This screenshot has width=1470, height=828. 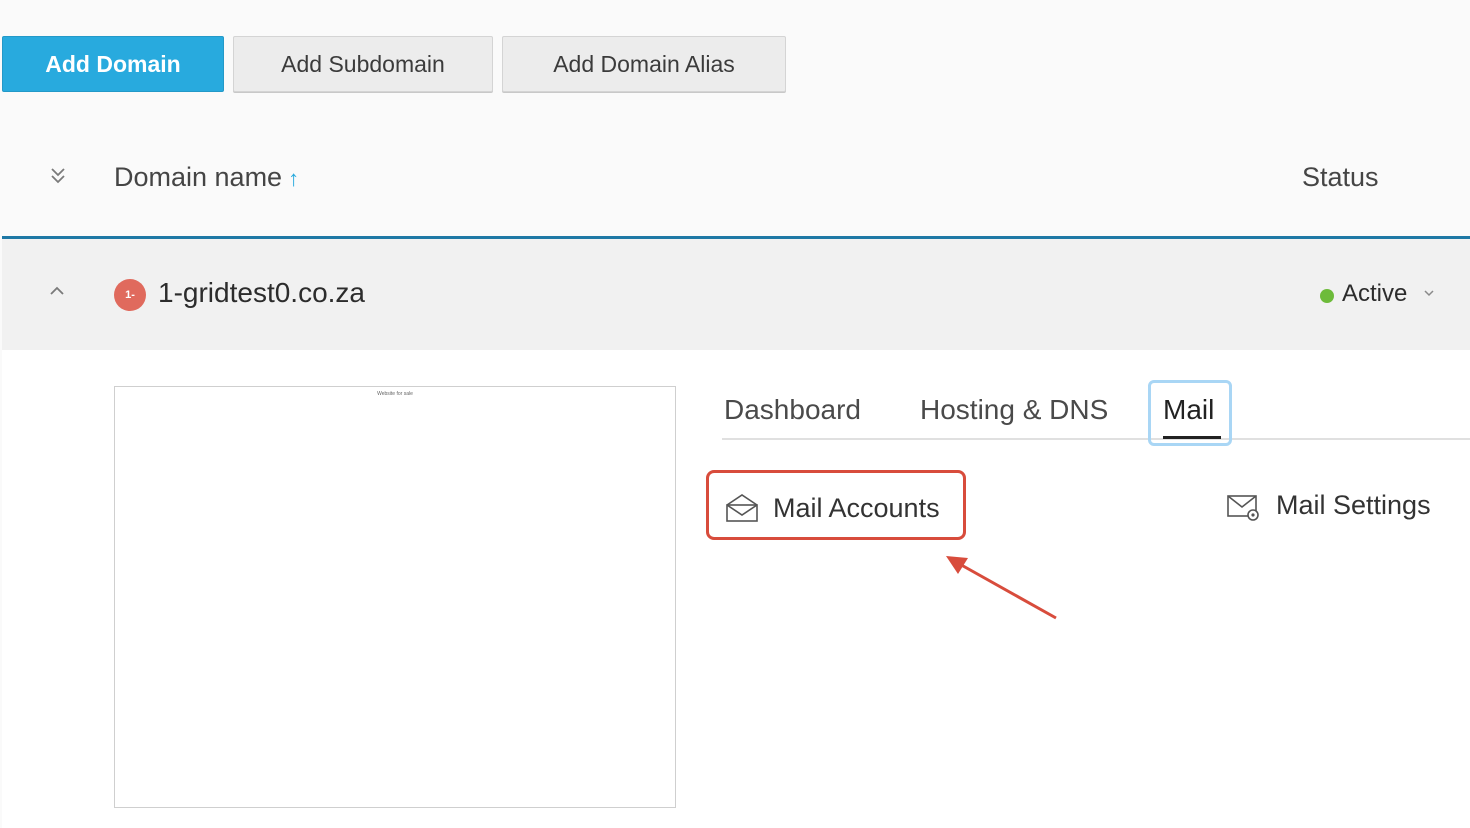 I want to click on mail-accounts-label: Mail Accounts, so click(x=856, y=508).